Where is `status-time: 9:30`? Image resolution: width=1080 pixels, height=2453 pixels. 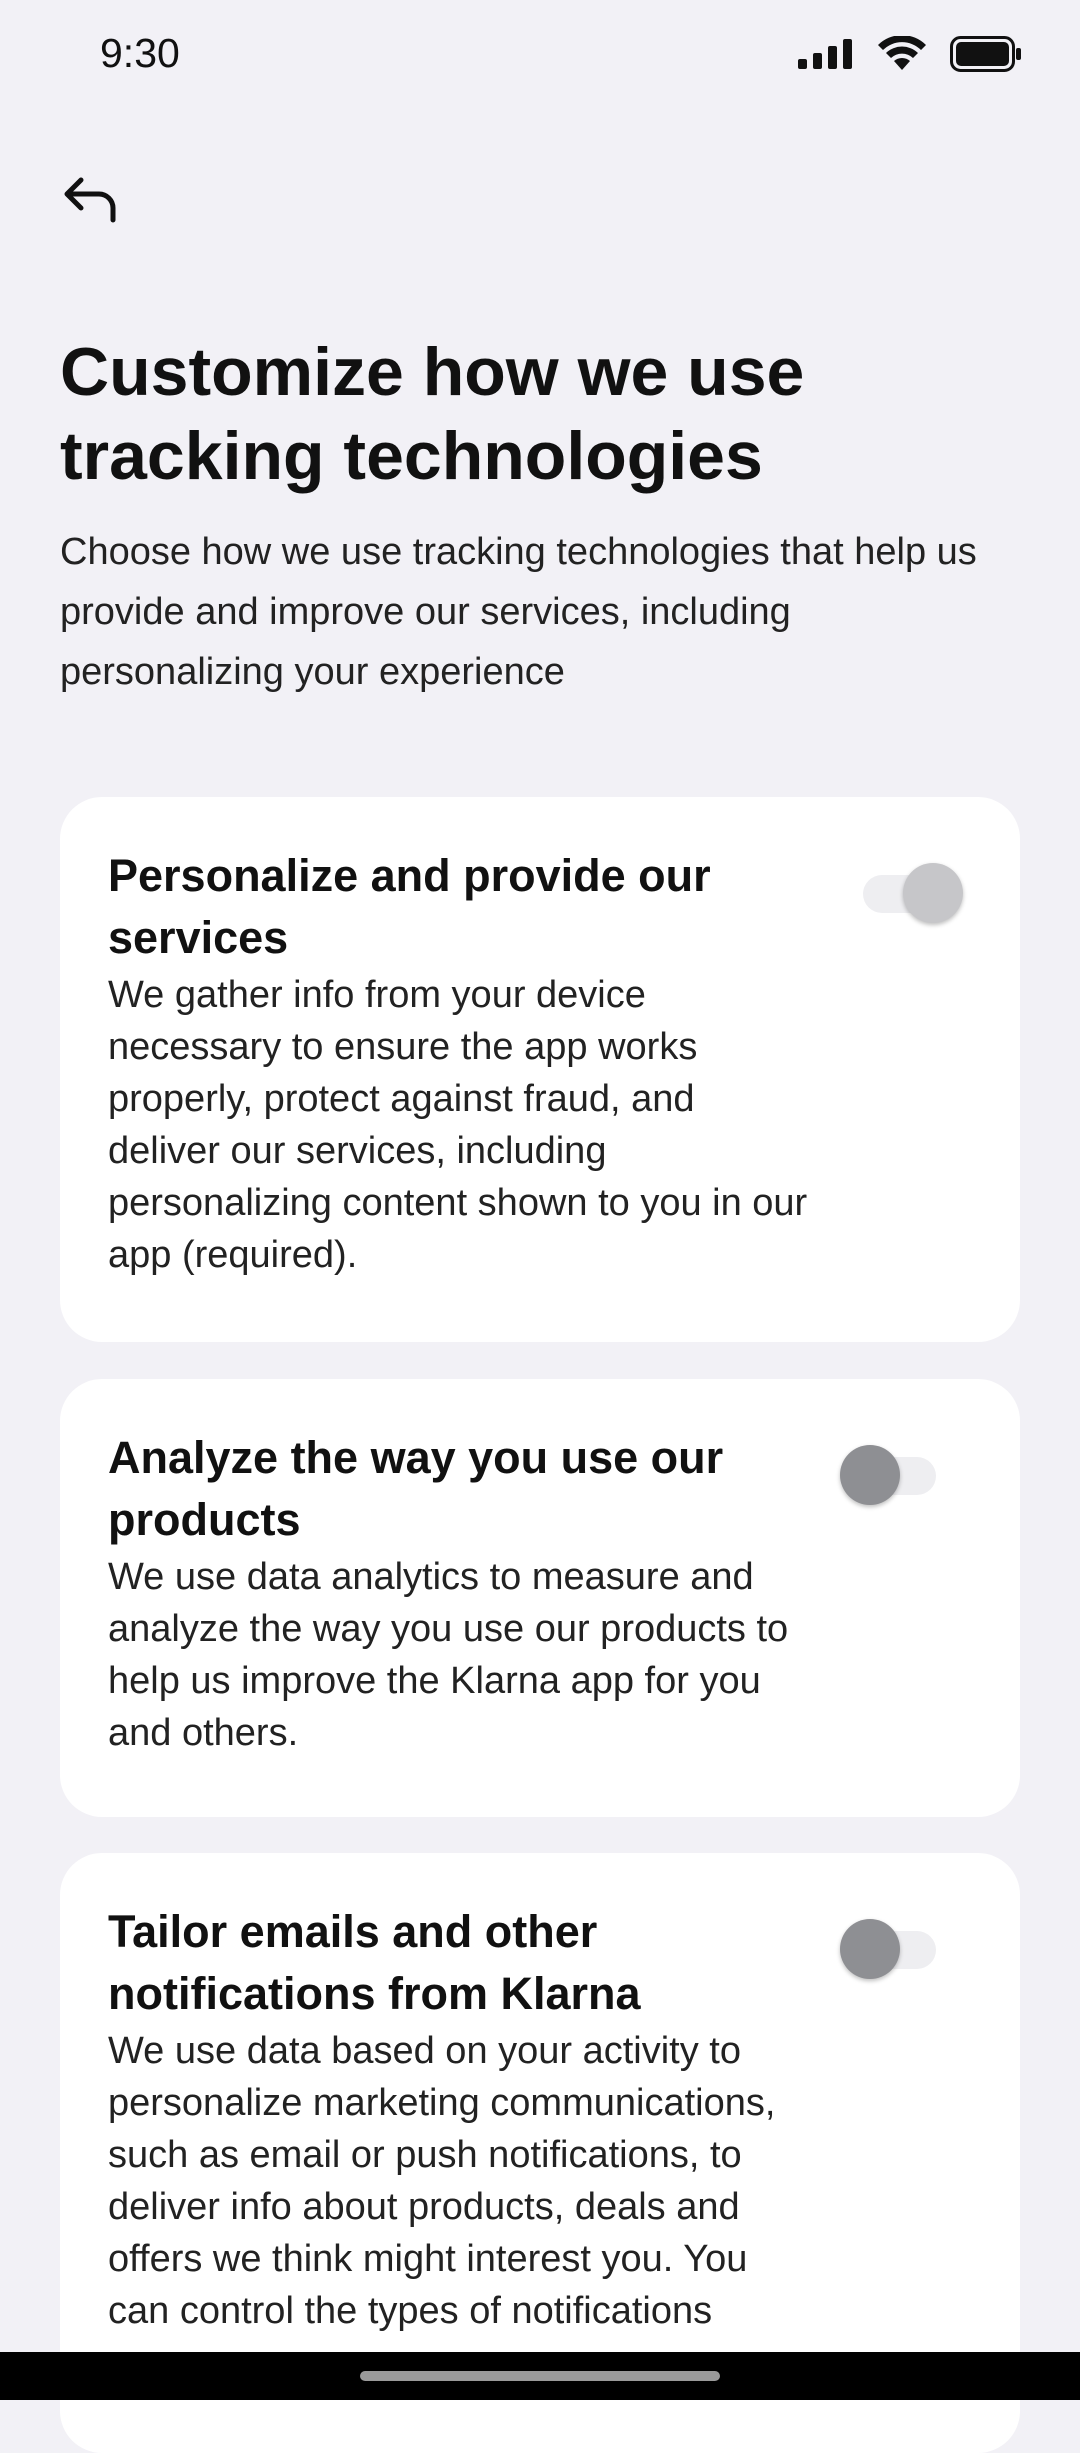
status-time: 9:30 is located at coordinates (140, 53).